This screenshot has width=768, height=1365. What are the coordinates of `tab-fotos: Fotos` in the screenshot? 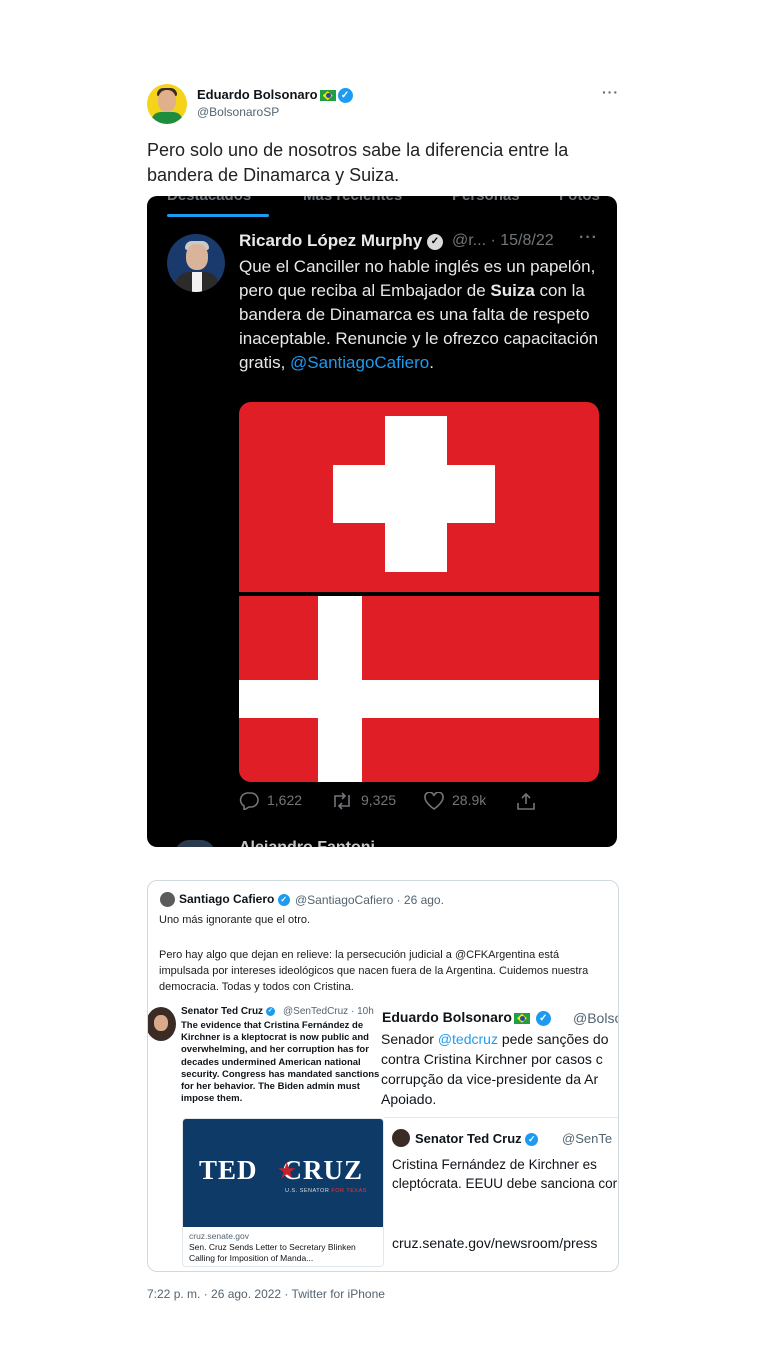 It's located at (579, 200).